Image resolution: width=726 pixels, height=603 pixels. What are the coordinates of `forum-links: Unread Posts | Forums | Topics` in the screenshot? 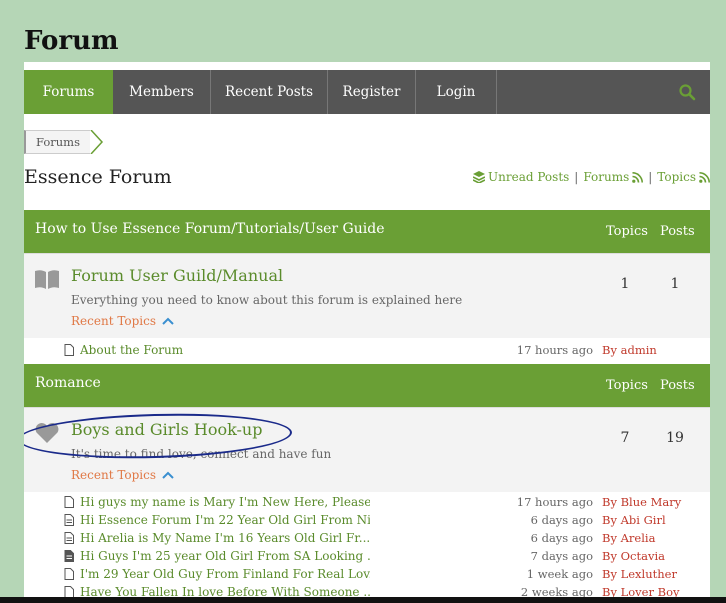 It's located at (591, 177).